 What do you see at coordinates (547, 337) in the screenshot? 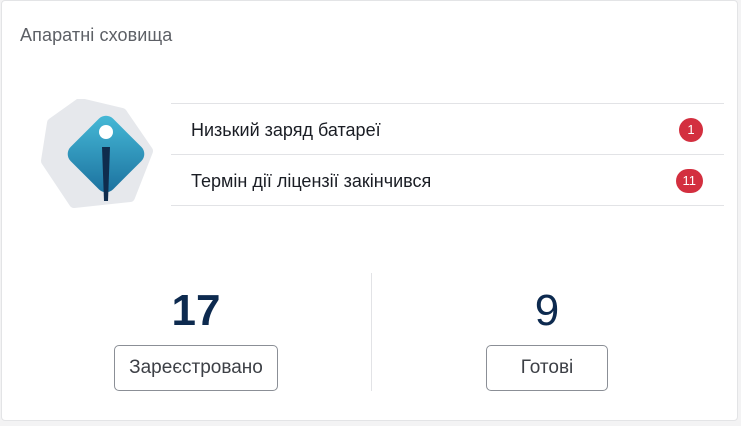
I see `stat-ready: 9 Готові` at bounding box center [547, 337].